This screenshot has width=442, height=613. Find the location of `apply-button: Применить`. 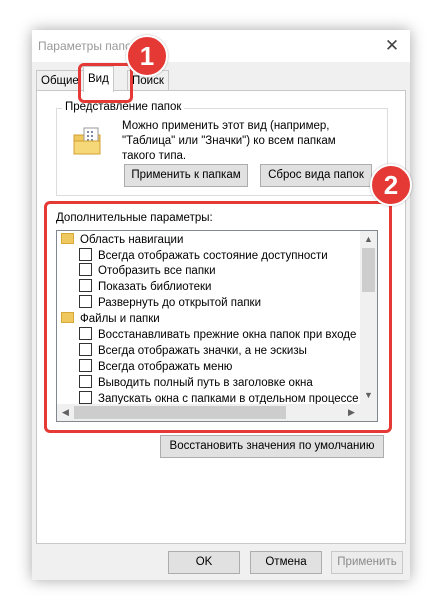

apply-button: Применить is located at coordinates (367, 562).